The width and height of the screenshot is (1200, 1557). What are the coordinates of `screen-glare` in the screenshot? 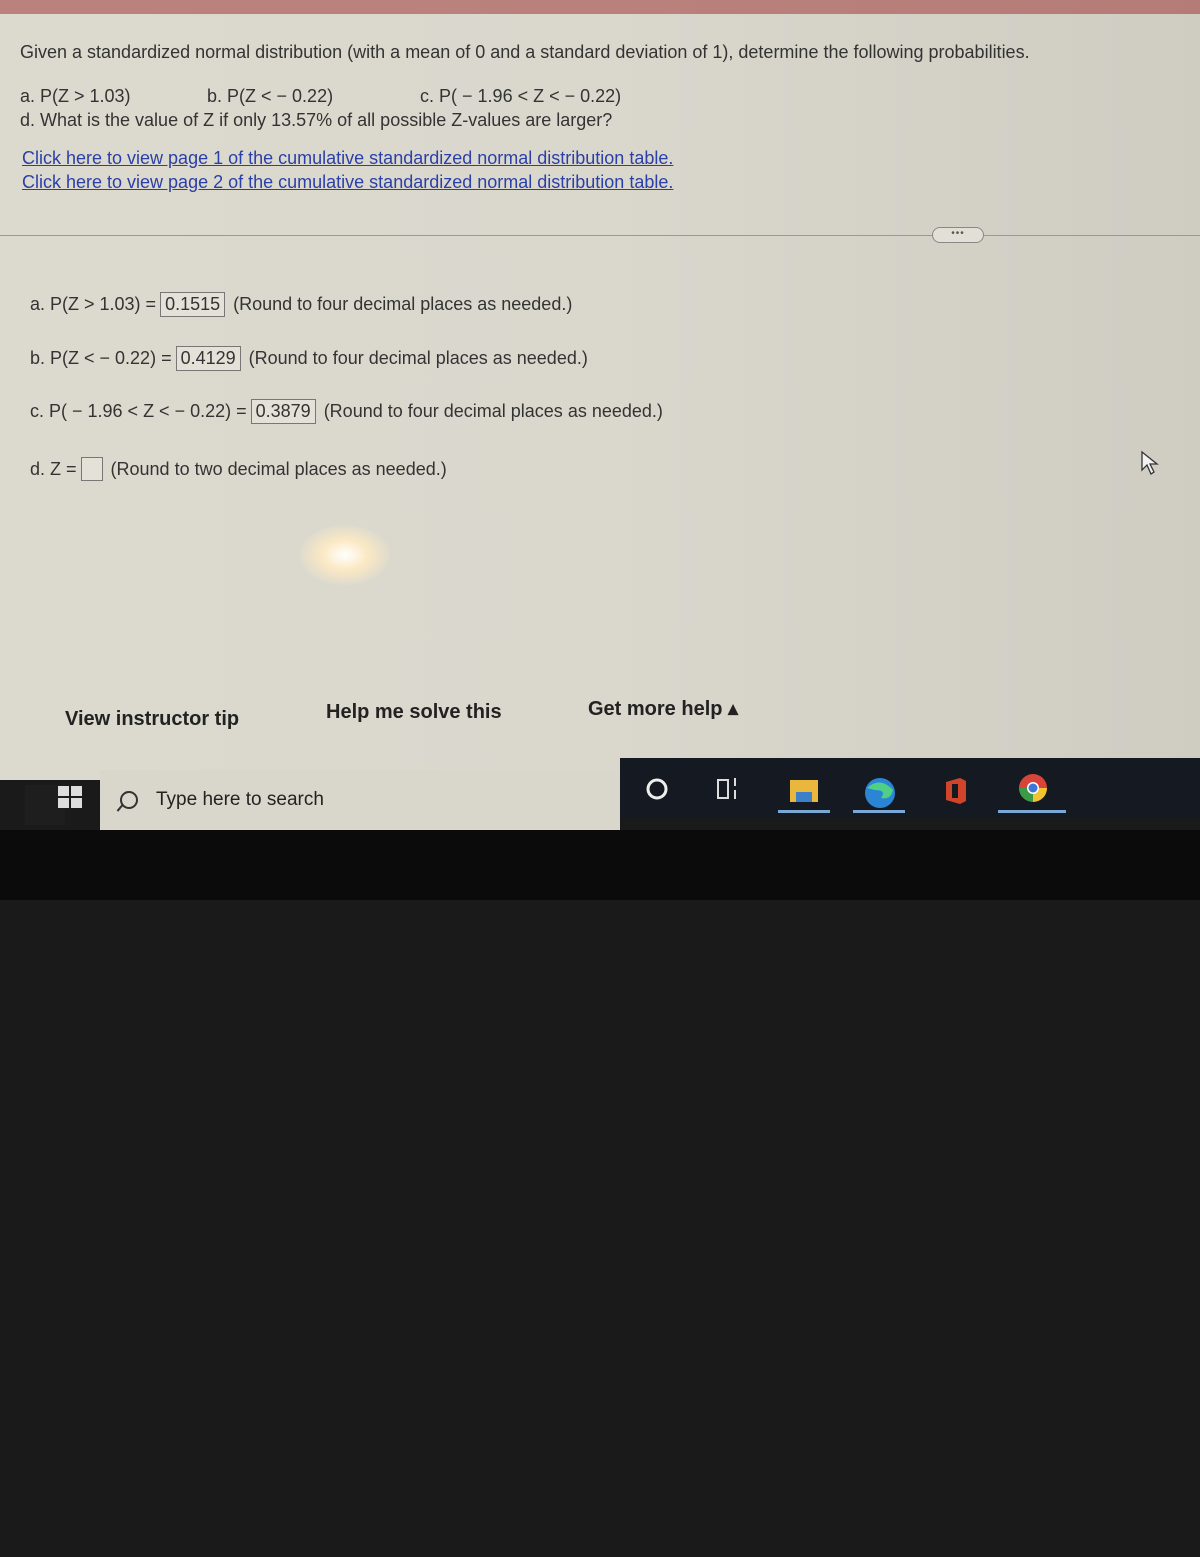 It's located at (345, 555).